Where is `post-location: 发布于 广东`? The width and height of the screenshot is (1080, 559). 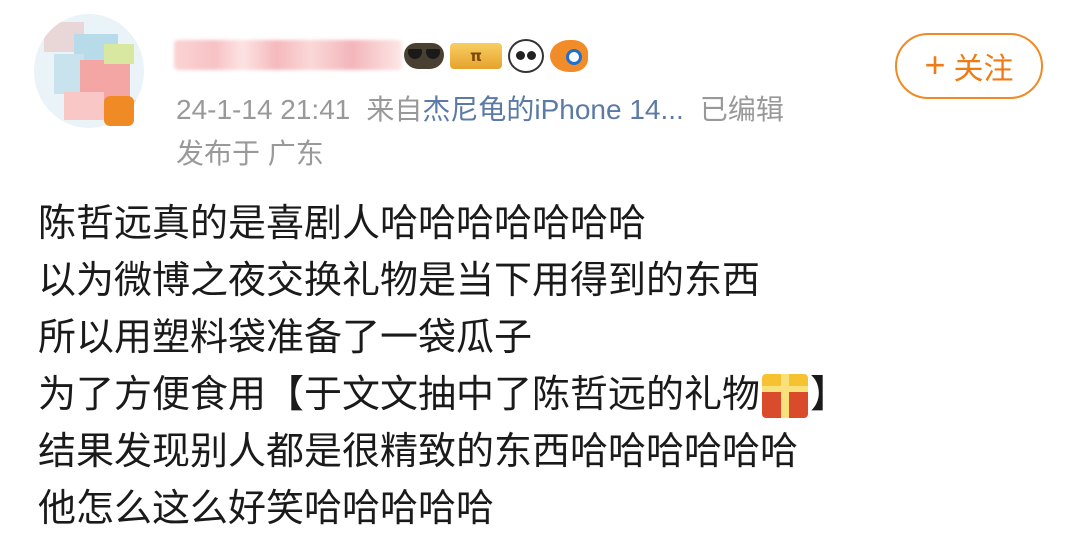 post-location: 发布于 广东 is located at coordinates (250, 153).